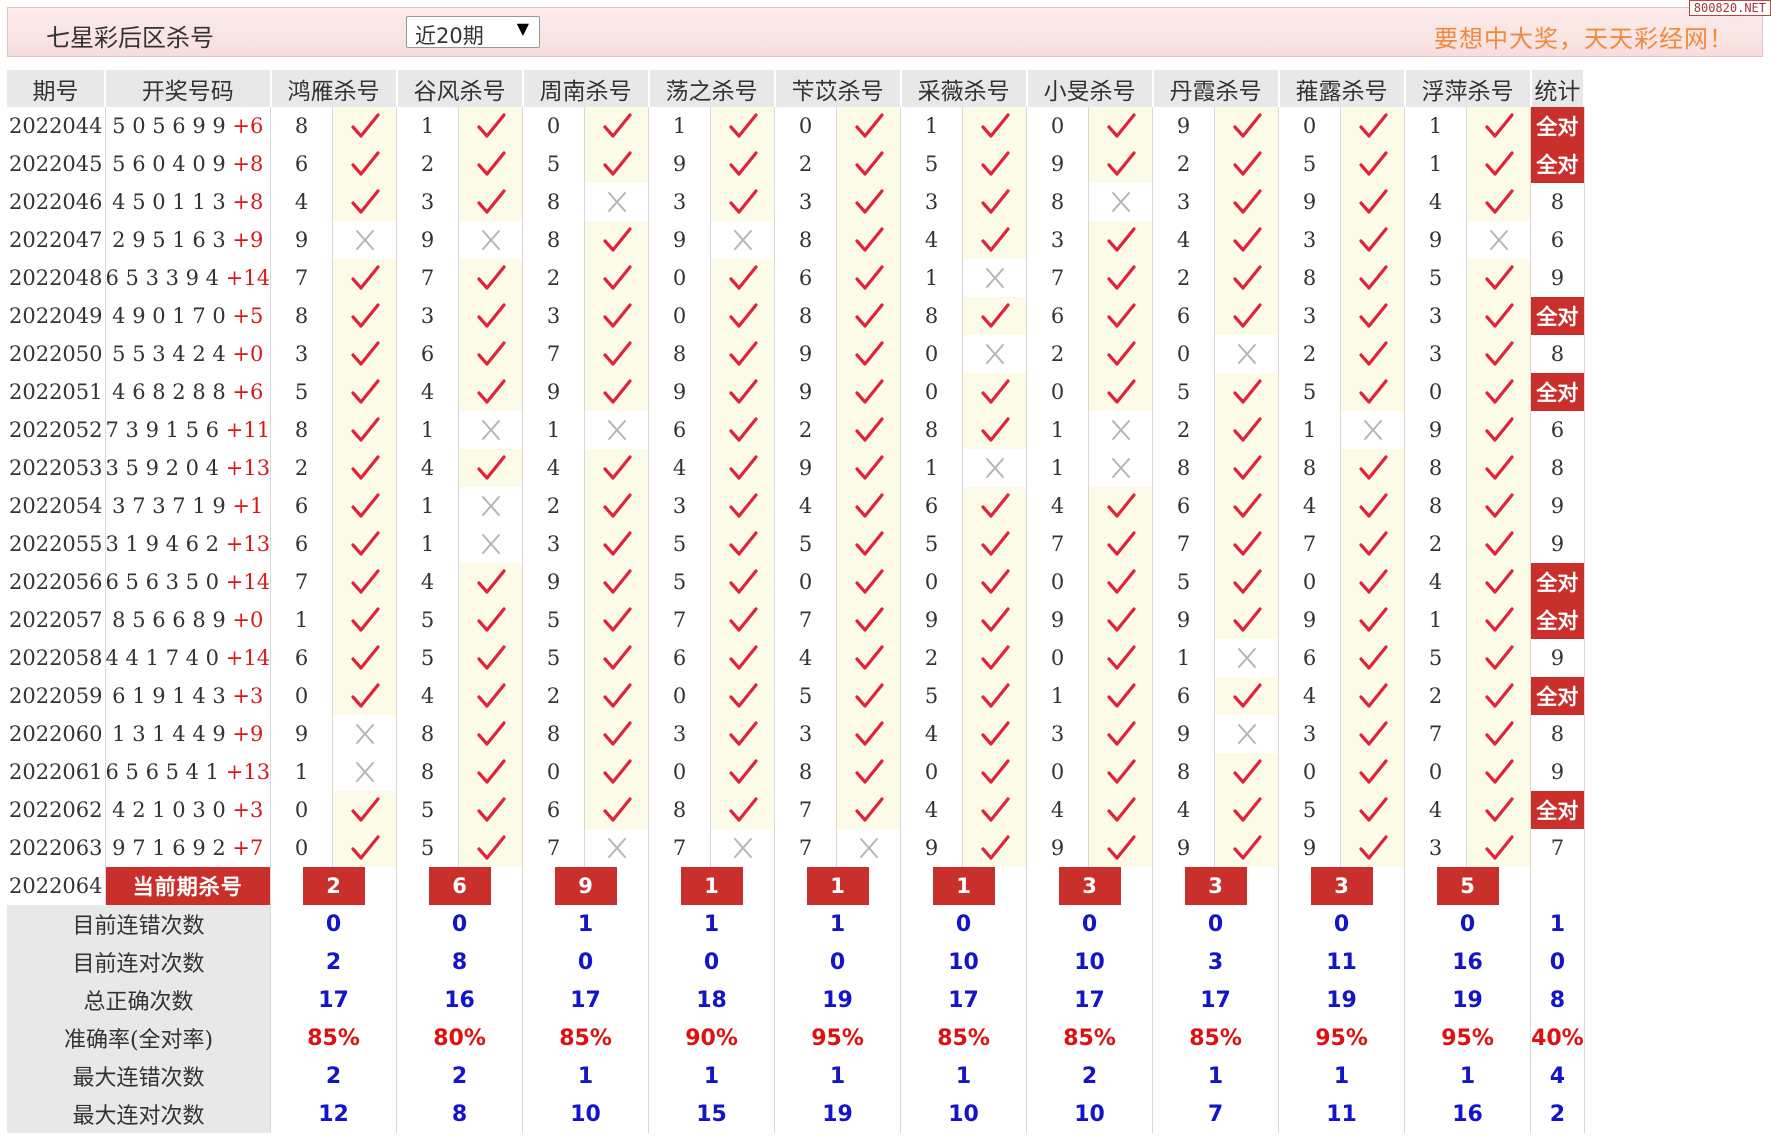 This screenshot has height=1137, width=1771. I want to click on kill-number-cell: 6, so click(554, 810).